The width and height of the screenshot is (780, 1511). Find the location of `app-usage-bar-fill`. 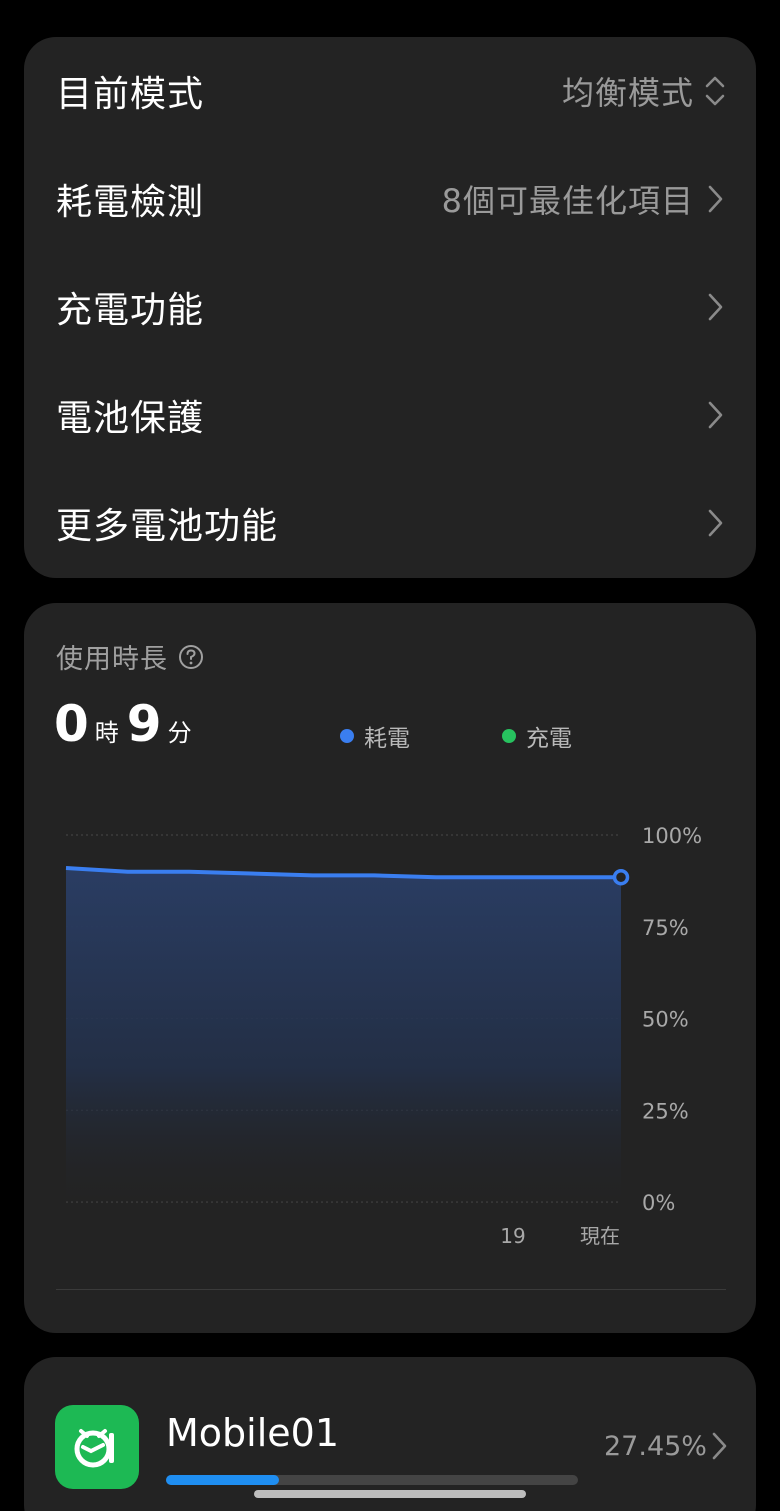

app-usage-bar-fill is located at coordinates (223, 1480).